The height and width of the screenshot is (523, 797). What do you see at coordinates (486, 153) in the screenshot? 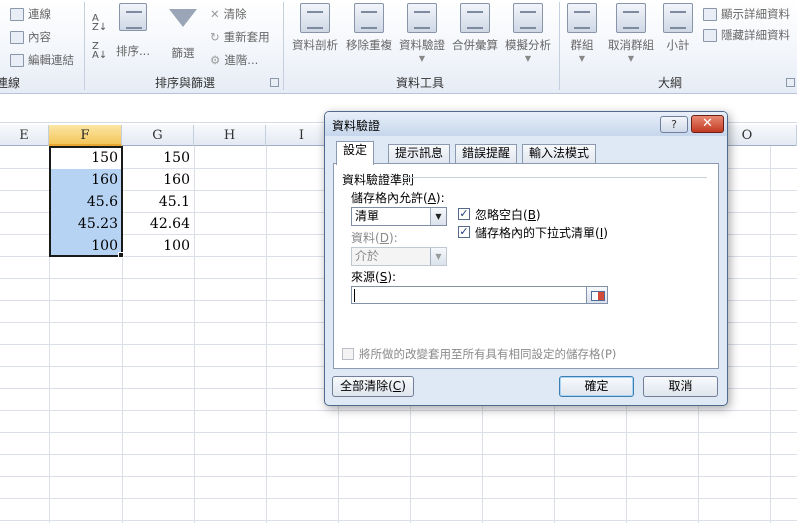
I see `tab-error-alert: 錯誤提醒` at bounding box center [486, 153].